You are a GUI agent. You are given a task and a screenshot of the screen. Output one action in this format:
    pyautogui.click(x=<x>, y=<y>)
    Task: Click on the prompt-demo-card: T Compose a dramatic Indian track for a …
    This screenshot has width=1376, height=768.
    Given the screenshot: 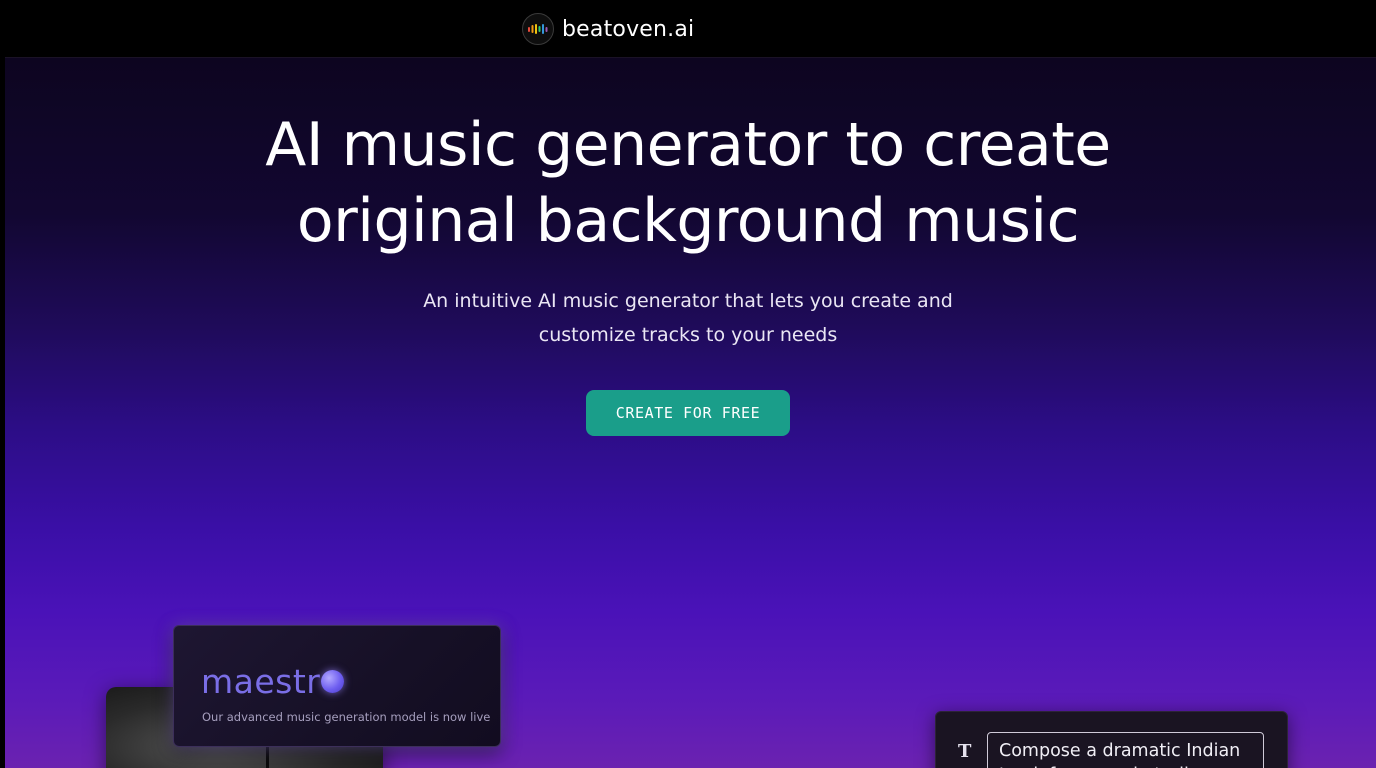 What is the action you would take?
    pyautogui.click(x=1111, y=739)
    